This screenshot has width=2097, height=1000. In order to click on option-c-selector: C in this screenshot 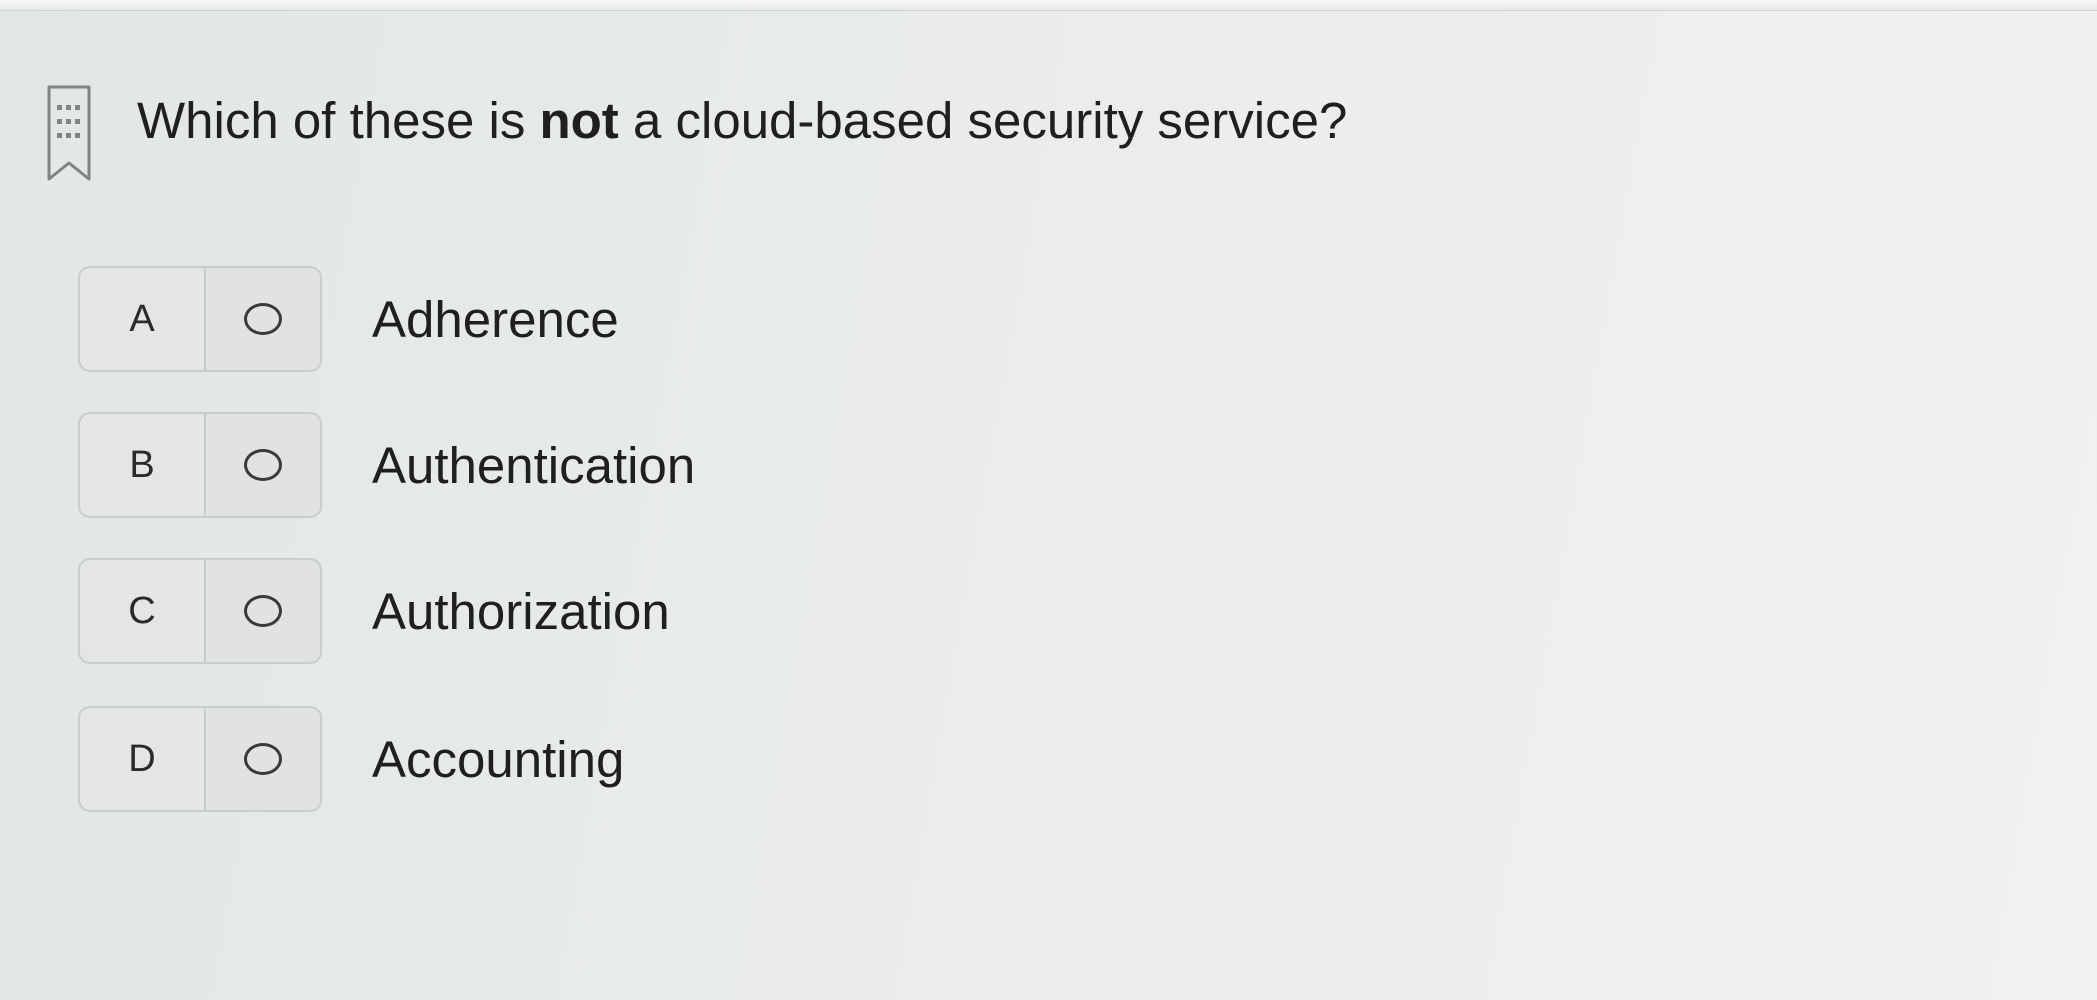, I will do `click(200, 611)`.